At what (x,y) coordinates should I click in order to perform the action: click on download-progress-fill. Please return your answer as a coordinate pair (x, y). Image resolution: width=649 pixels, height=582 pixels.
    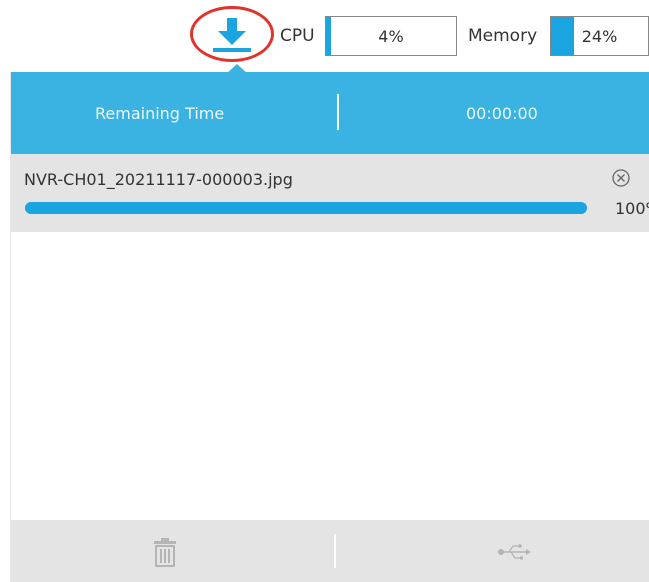
    Looking at the image, I should click on (306, 208).